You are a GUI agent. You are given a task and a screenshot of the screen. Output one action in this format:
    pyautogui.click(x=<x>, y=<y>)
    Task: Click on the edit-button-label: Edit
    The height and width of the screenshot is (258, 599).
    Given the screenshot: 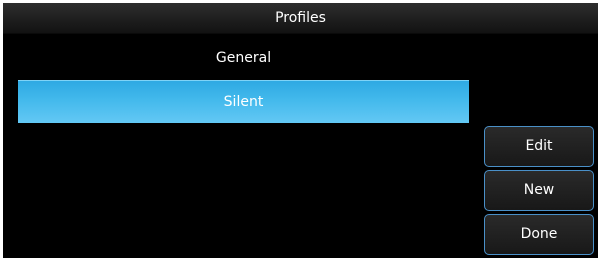 What is the action you would take?
    pyautogui.click(x=539, y=146)
    